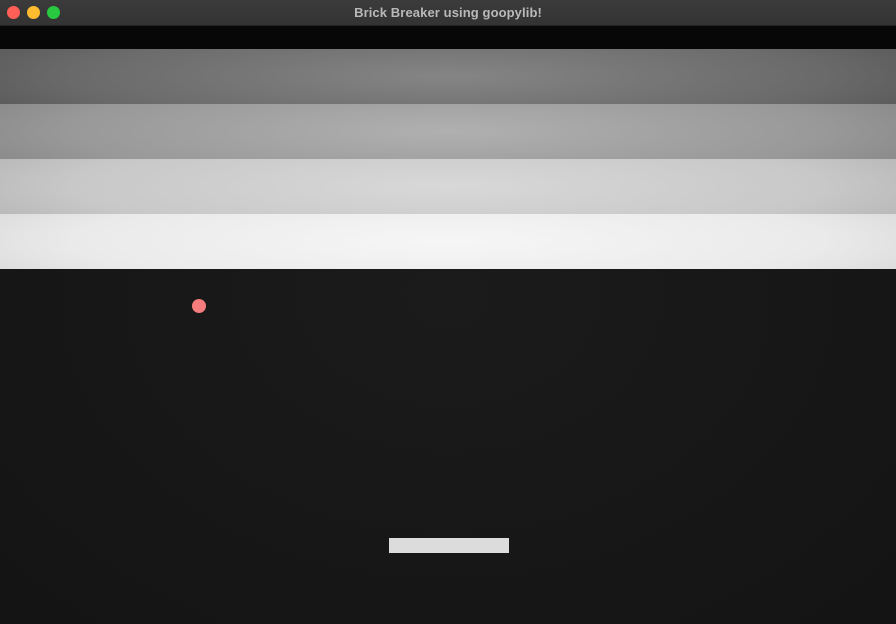  What do you see at coordinates (199, 306) in the screenshot?
I see `ball` at bounding box center [199, 306].